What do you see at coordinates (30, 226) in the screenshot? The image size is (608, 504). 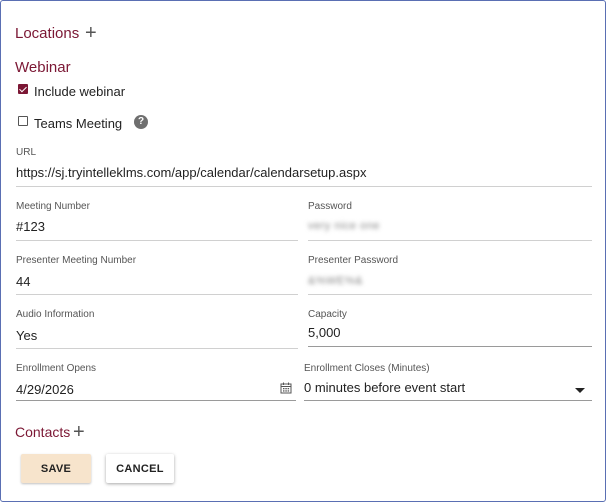 I see `meeting-number-field: #123` at bounding box center [30, 226].